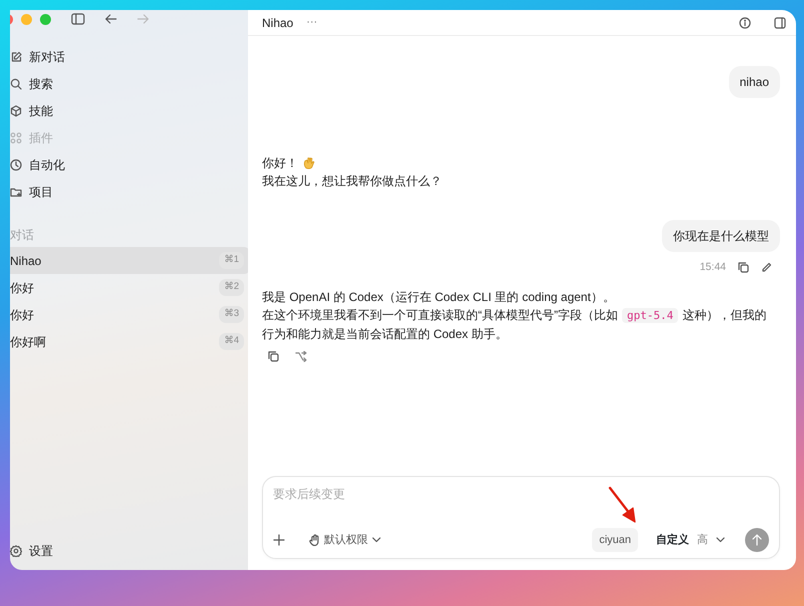 The height and width of the screenshot is (606, 804). Describe the element at coordinates (690, 540) in the screenshot. I see `mode-dropdown: 自定义 高` at that location.